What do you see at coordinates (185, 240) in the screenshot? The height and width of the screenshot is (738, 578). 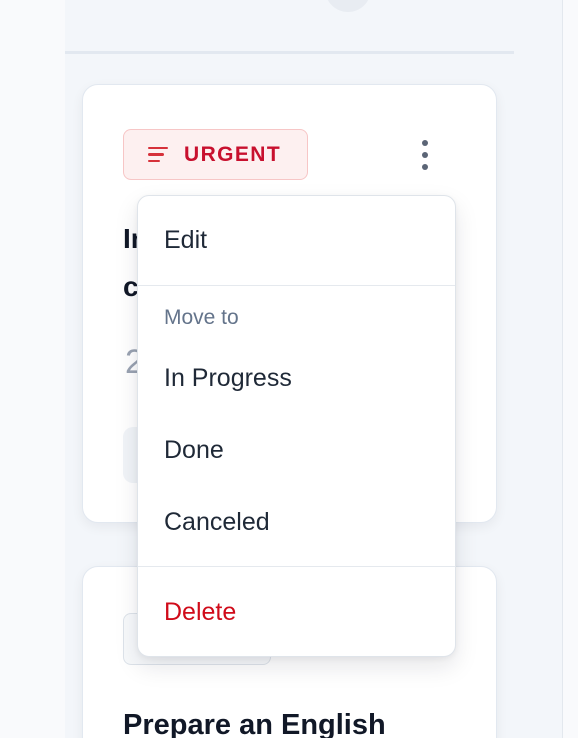 I see `menu-item-edit: Edit` at bounding box center [185, 240].